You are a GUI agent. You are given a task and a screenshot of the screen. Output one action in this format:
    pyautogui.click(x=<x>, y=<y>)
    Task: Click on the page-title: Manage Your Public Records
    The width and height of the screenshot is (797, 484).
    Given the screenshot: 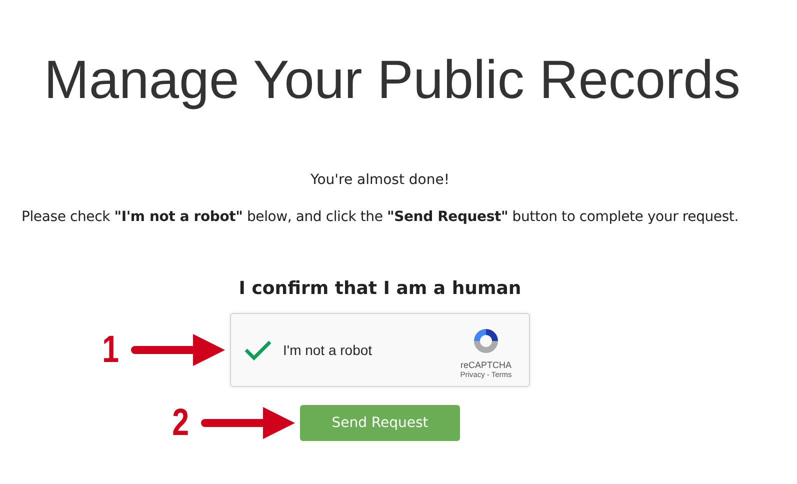 What is the action you would take?
    pyautogui.click(x=392, y=80)
    